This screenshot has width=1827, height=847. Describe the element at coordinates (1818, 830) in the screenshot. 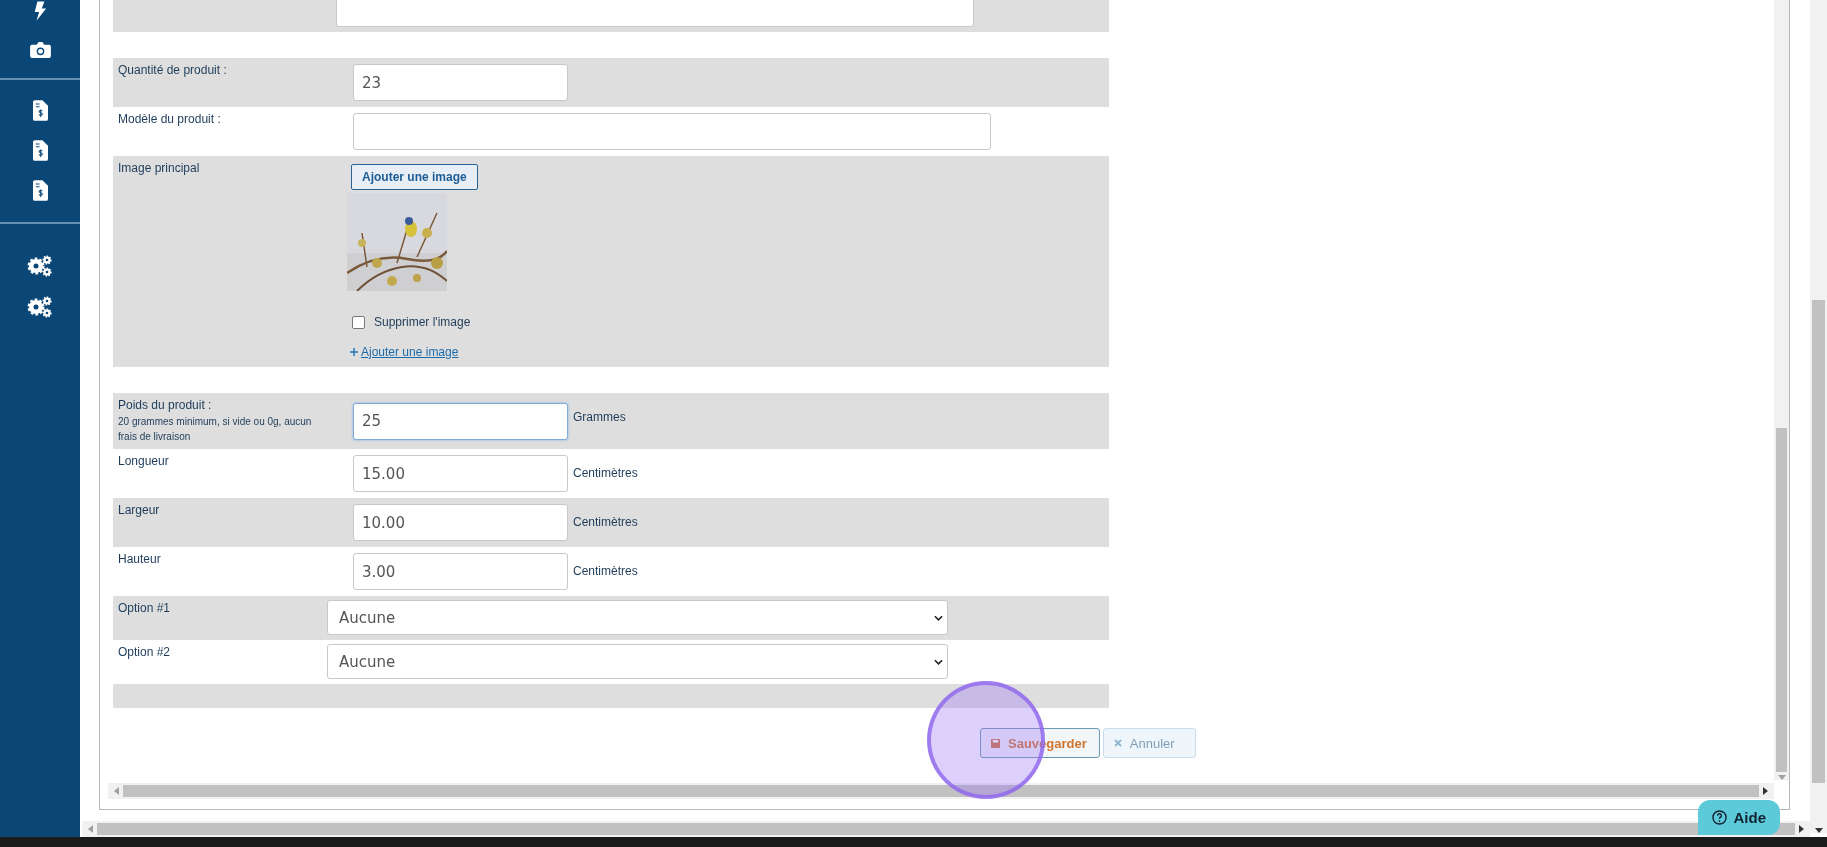

I see `down-arrow-icon` at that location.